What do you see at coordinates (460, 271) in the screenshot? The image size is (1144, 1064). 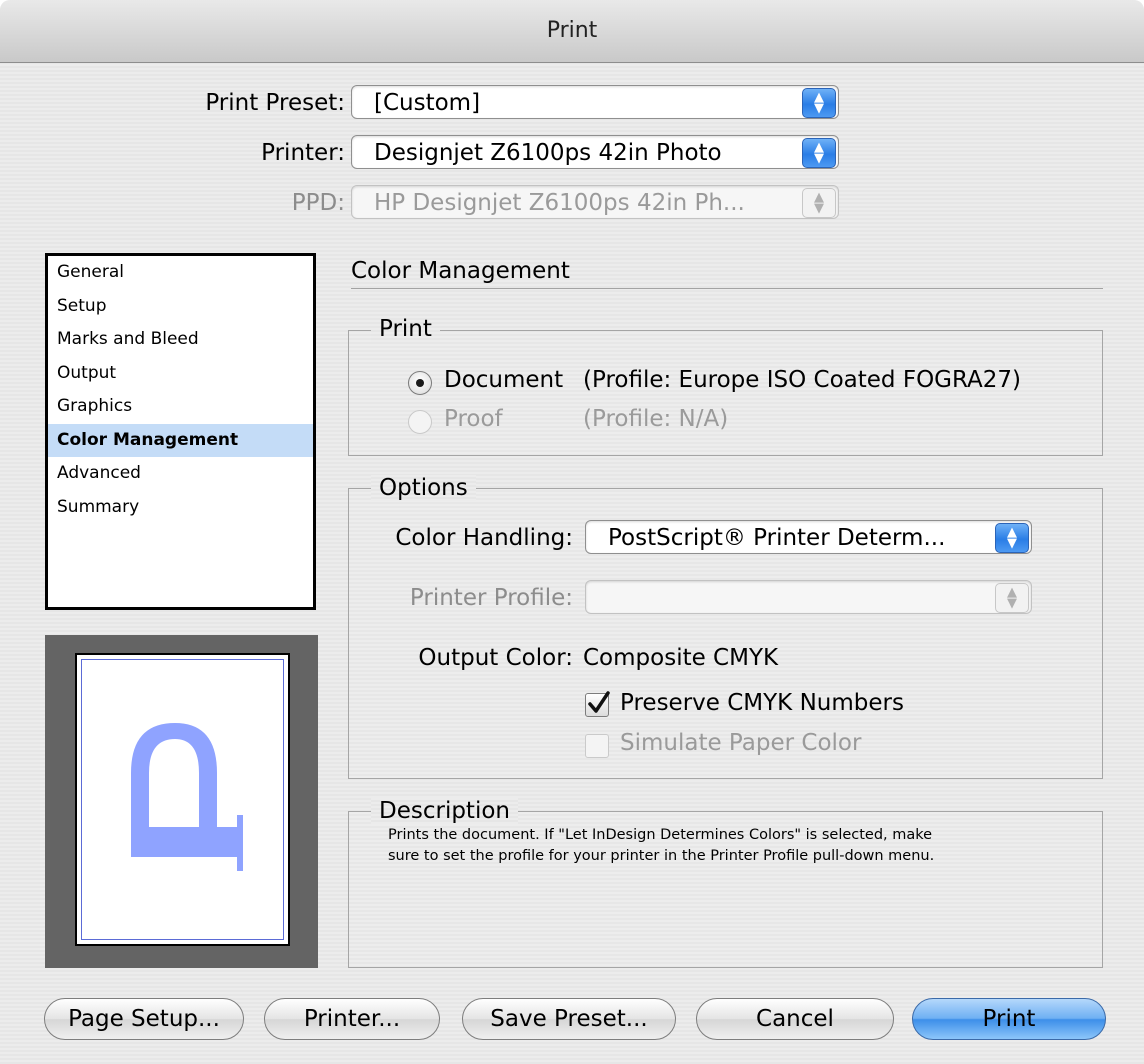 I see `panel-title: Color Management` at bounding box center [460, 271].